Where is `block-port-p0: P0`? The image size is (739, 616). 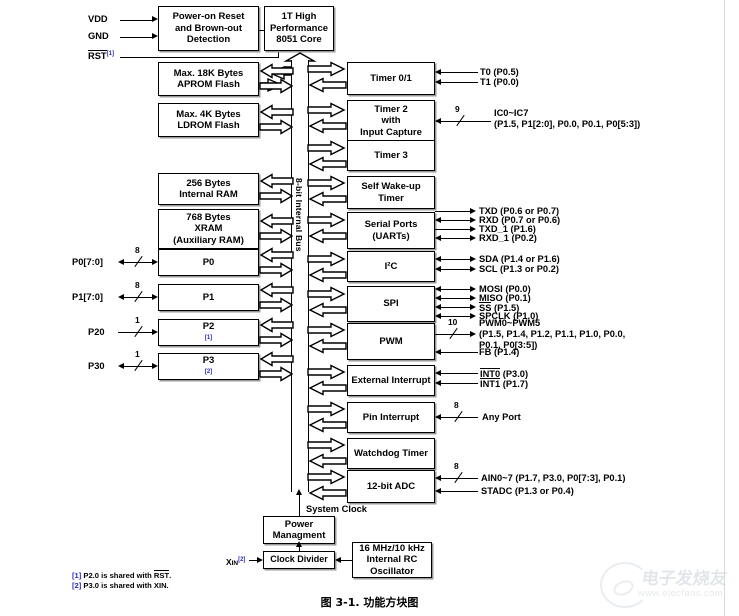
block-port-p0: P0 is located at coordinates (208, 262).